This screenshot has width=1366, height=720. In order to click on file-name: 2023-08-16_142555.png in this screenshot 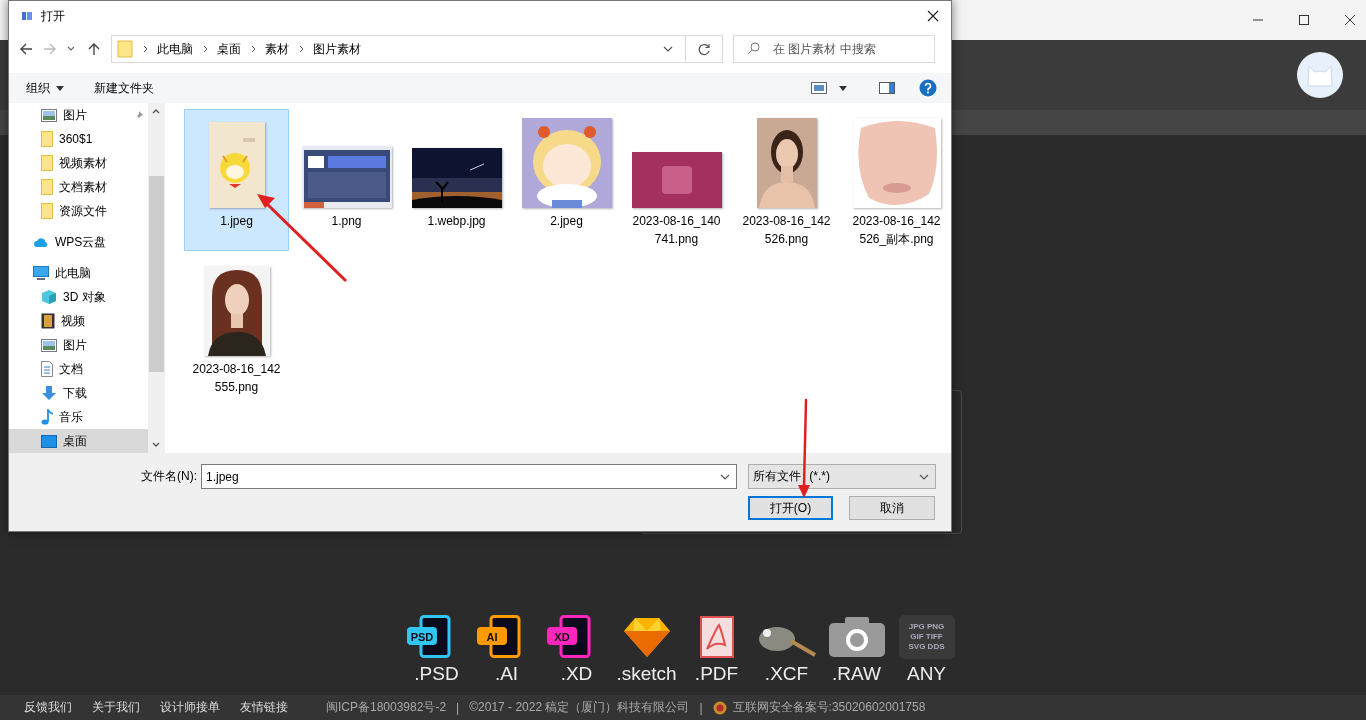, I will do `click(236, 378)`.